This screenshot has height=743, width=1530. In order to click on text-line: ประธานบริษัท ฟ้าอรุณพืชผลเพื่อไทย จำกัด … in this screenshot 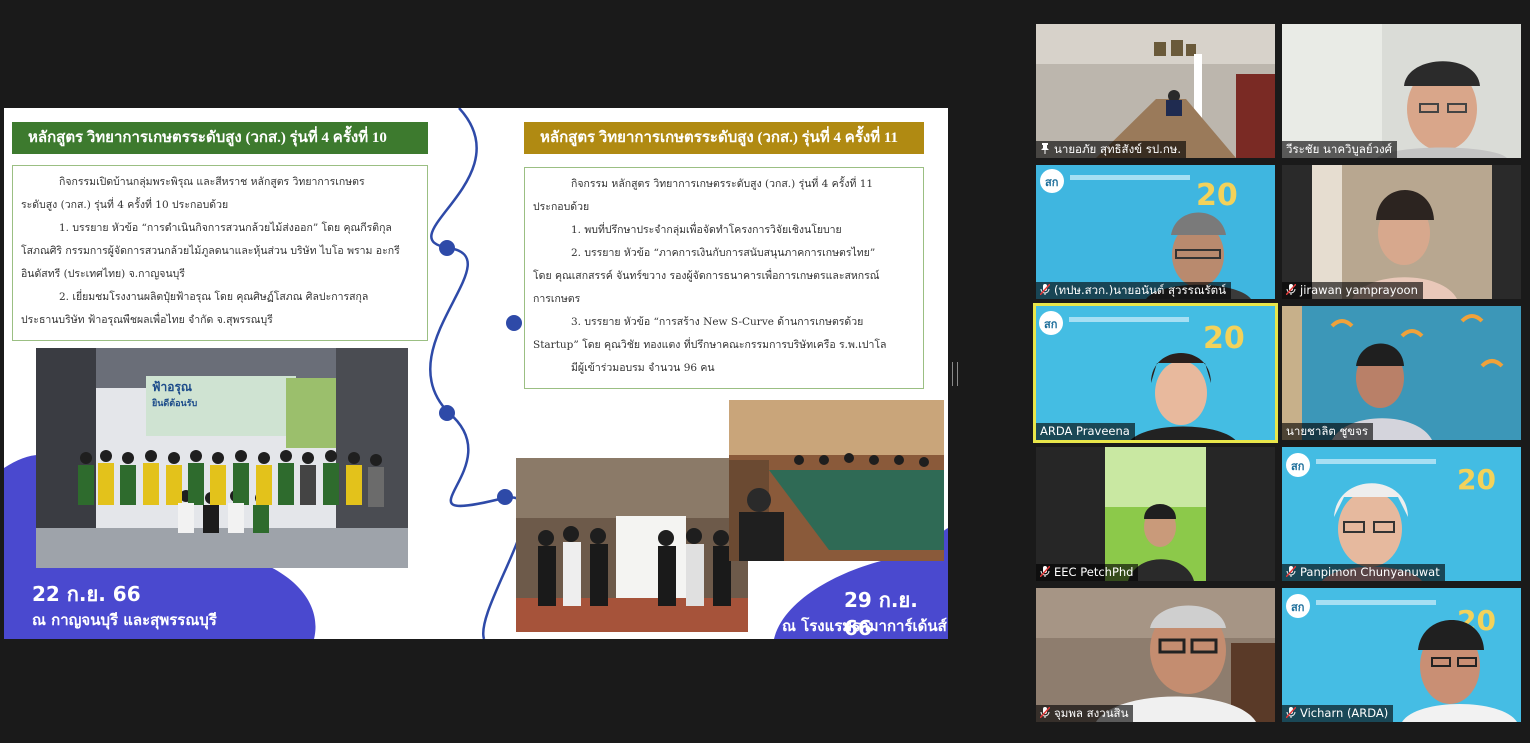, I will do `click(147, 320)`.